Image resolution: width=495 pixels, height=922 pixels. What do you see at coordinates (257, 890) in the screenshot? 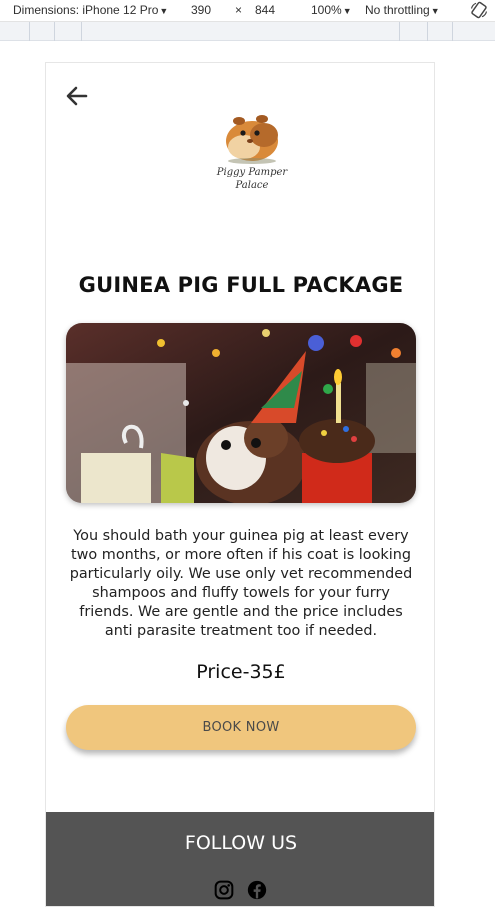
I see `facebook-icon` at bounding box center [257, 890].